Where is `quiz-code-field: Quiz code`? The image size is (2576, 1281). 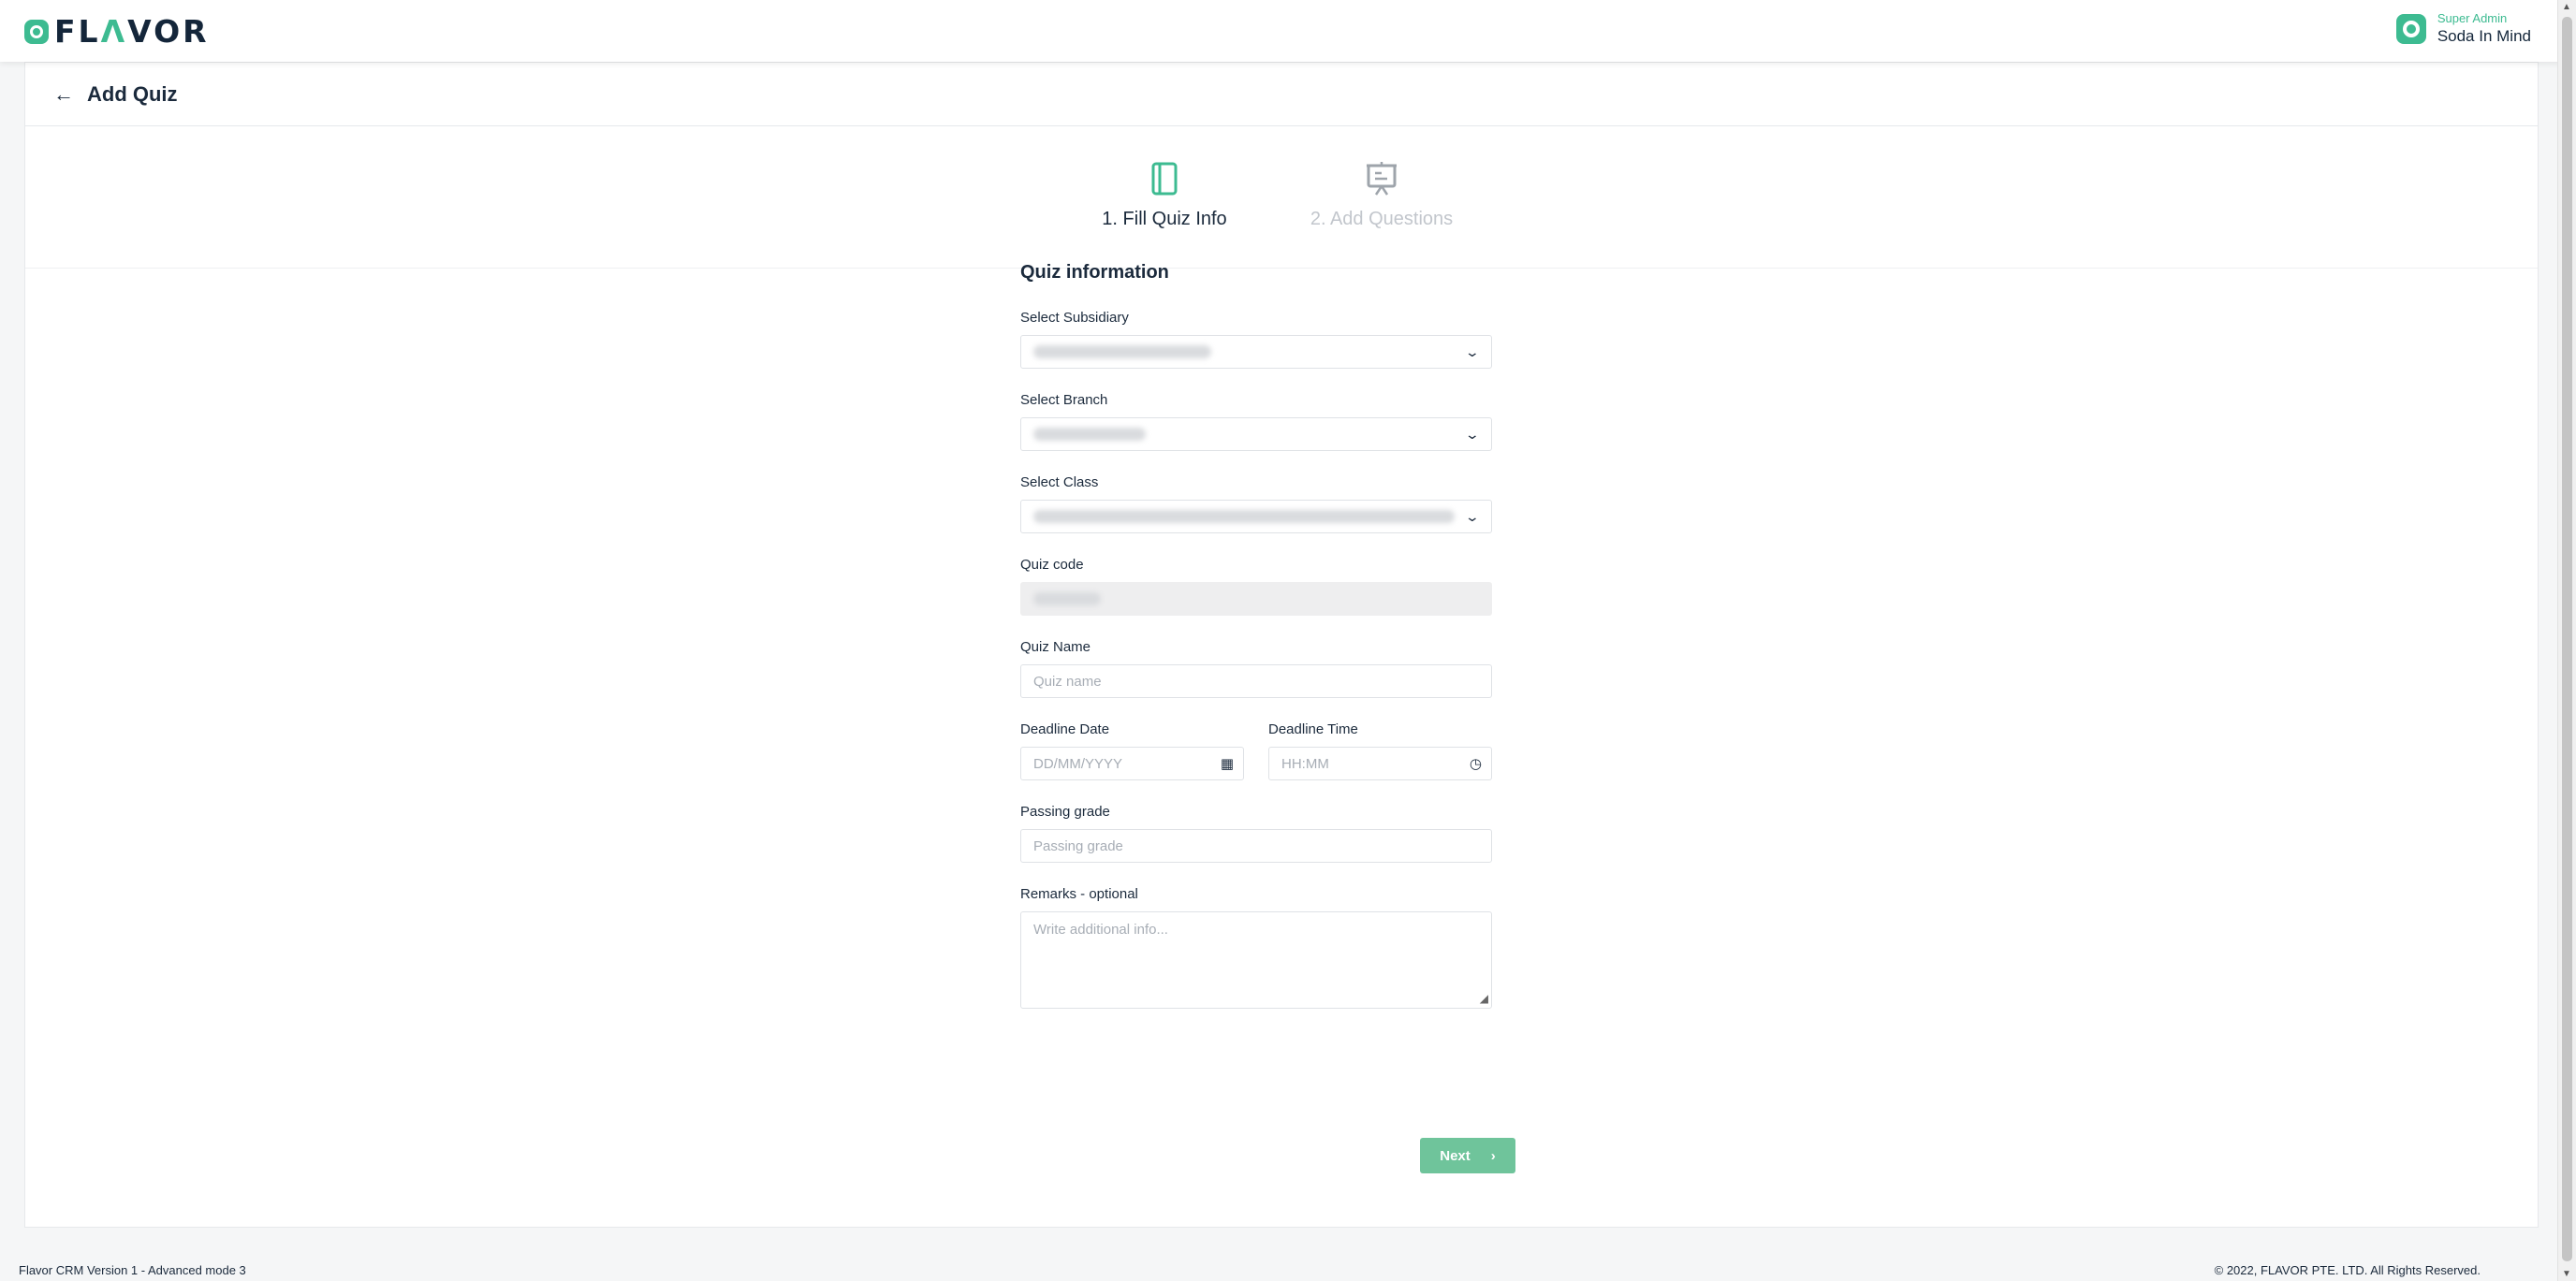
quiz-code-field: Quiz code is located at coordinates (1256, 586).